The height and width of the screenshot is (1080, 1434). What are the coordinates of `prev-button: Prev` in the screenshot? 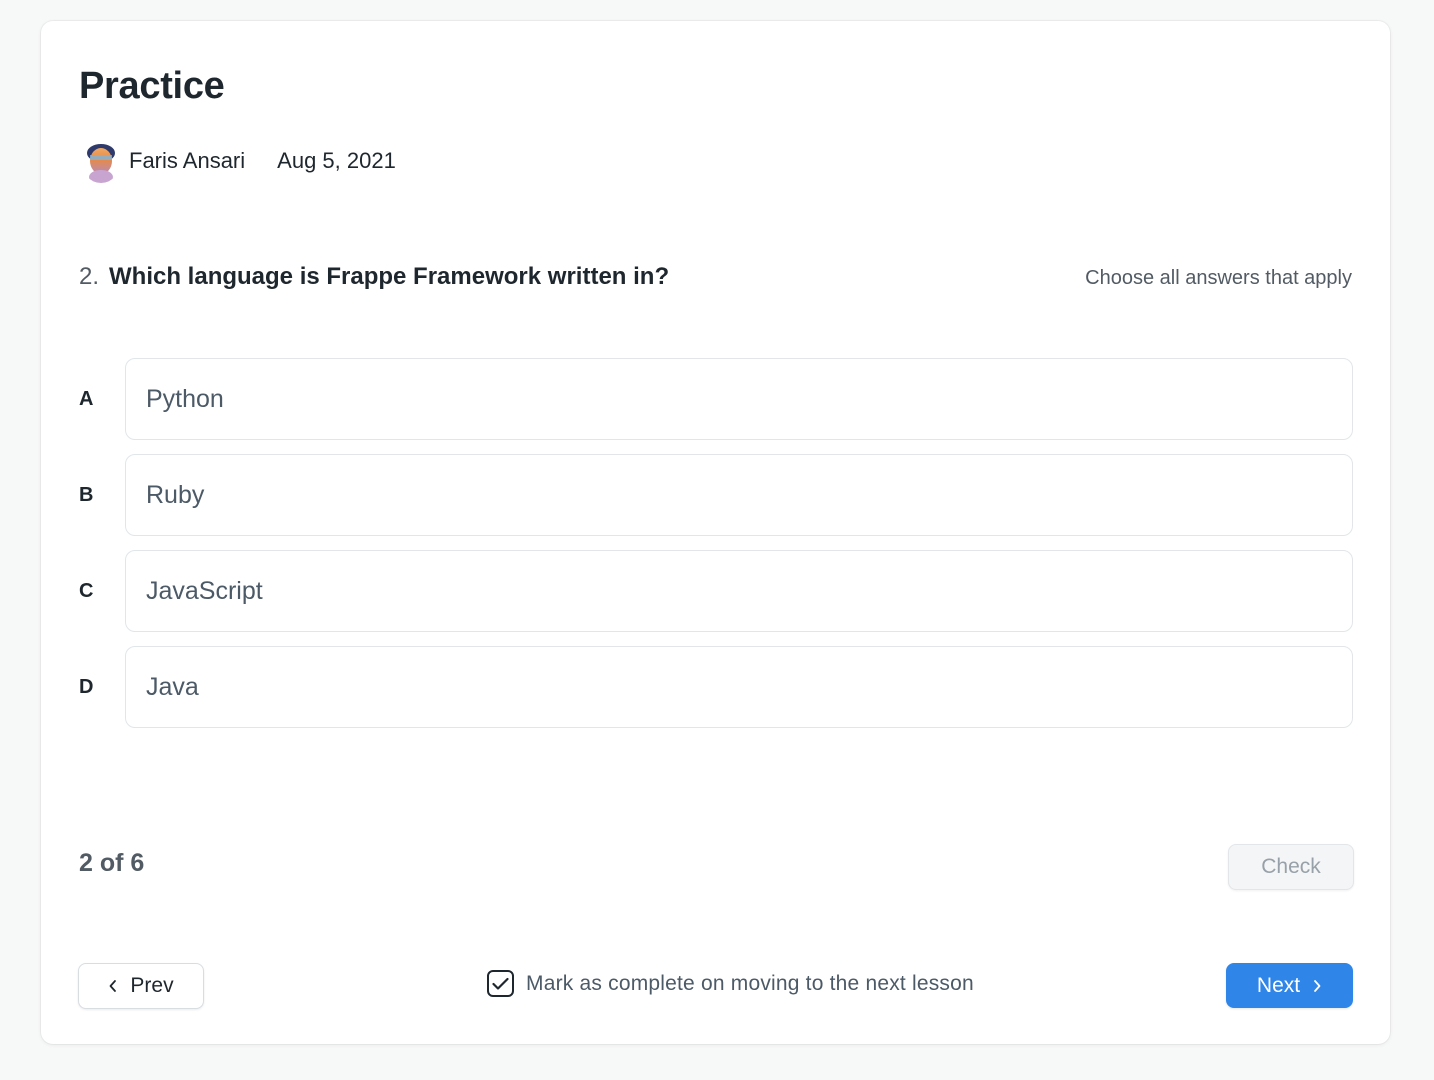 It's located at (141, 986).